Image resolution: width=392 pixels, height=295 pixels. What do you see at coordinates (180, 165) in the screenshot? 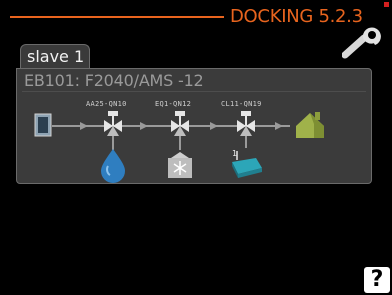
I see `cooling-snowflake-icon` at bounding box center [180, 165].